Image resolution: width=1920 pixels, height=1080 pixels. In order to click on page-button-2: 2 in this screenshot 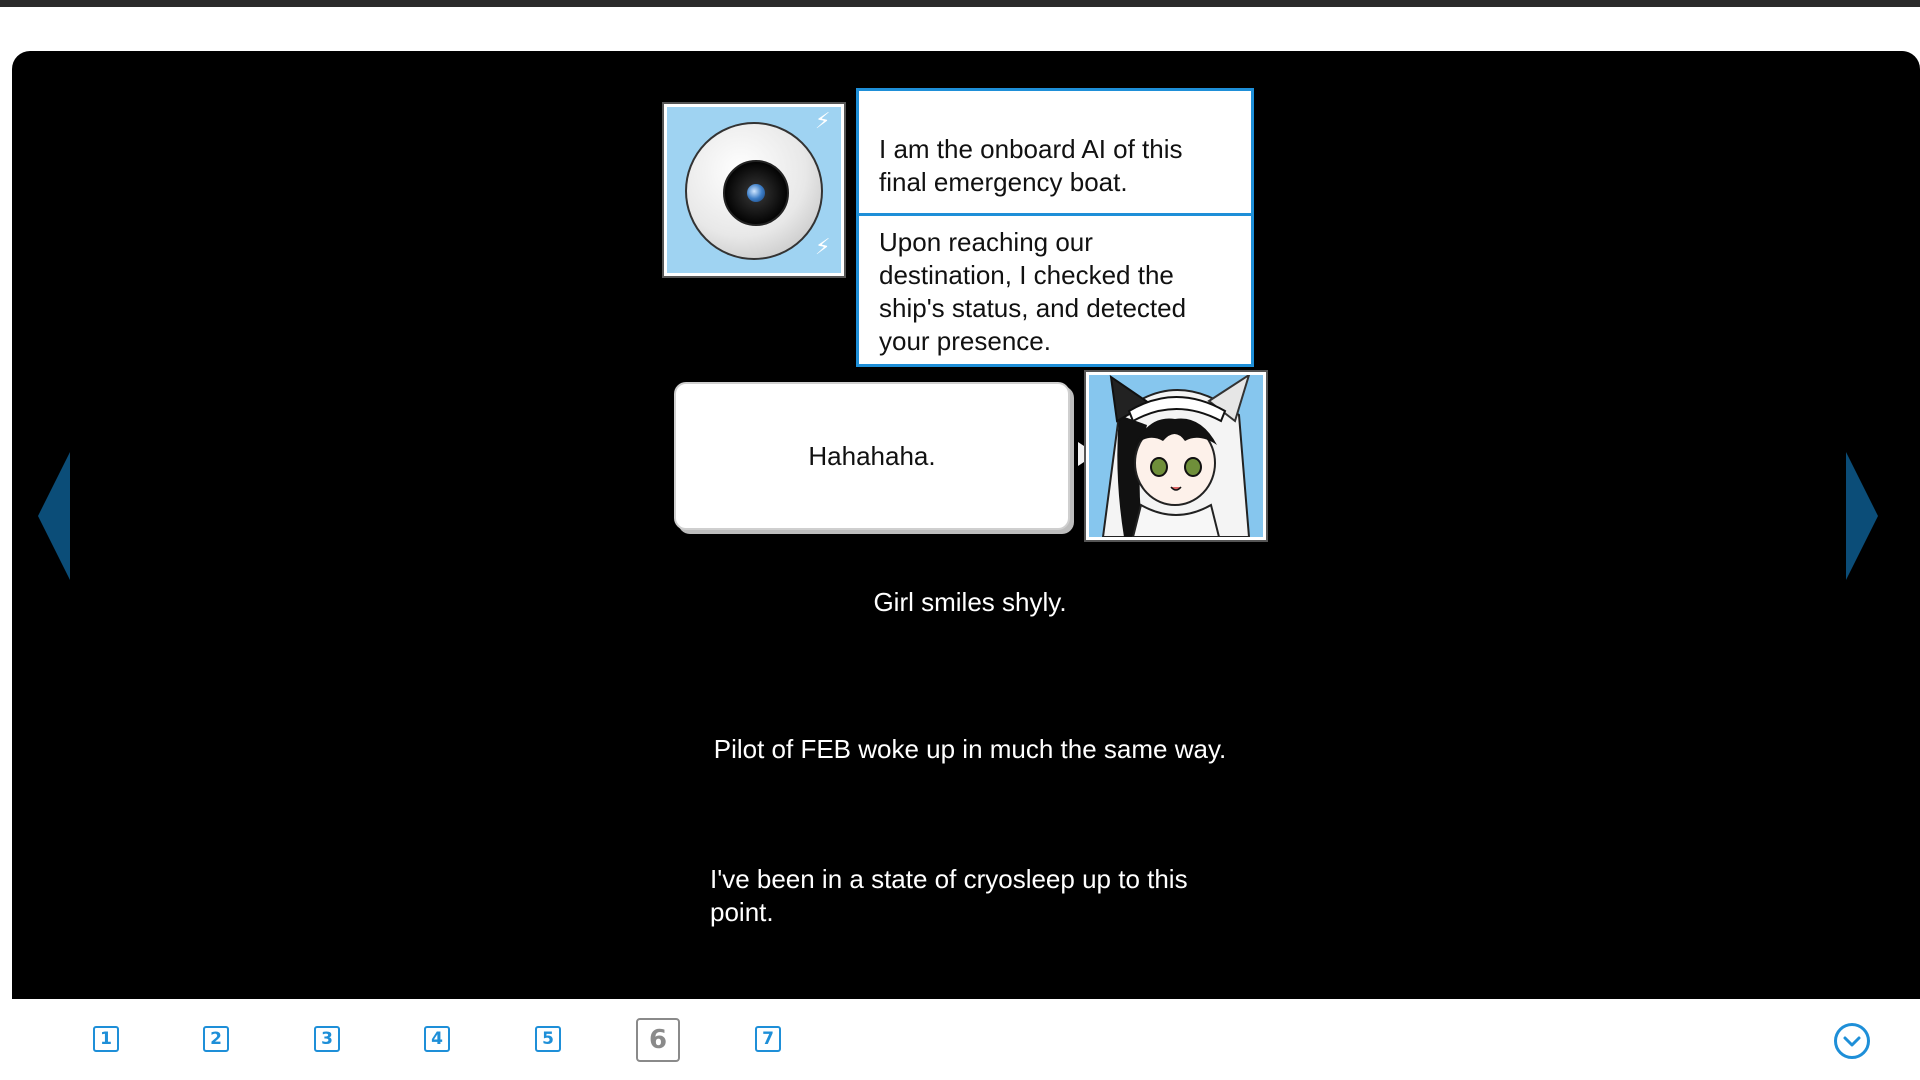, I will do `click(216, 1039)`.